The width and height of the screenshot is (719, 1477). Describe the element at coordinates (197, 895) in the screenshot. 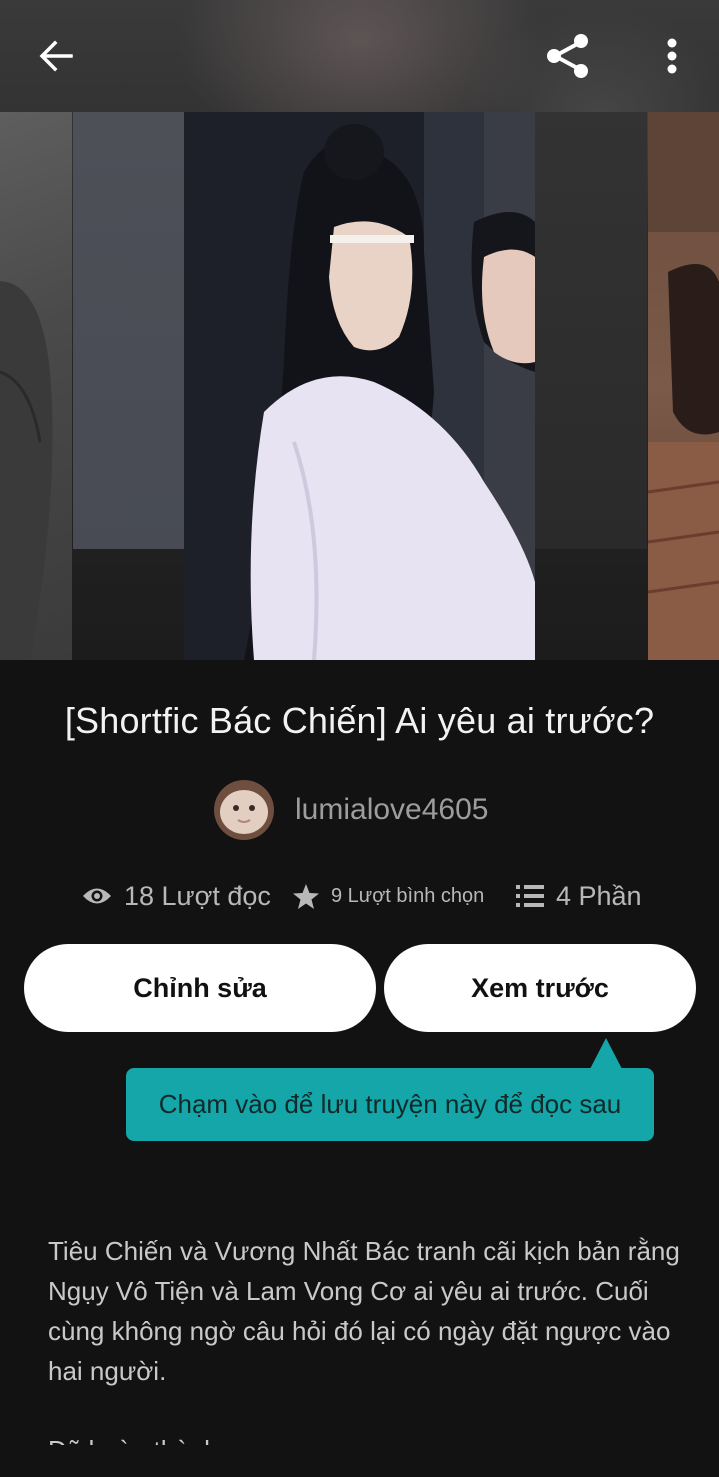

I see `reads-count: 18 Lượt đọc` at that location.